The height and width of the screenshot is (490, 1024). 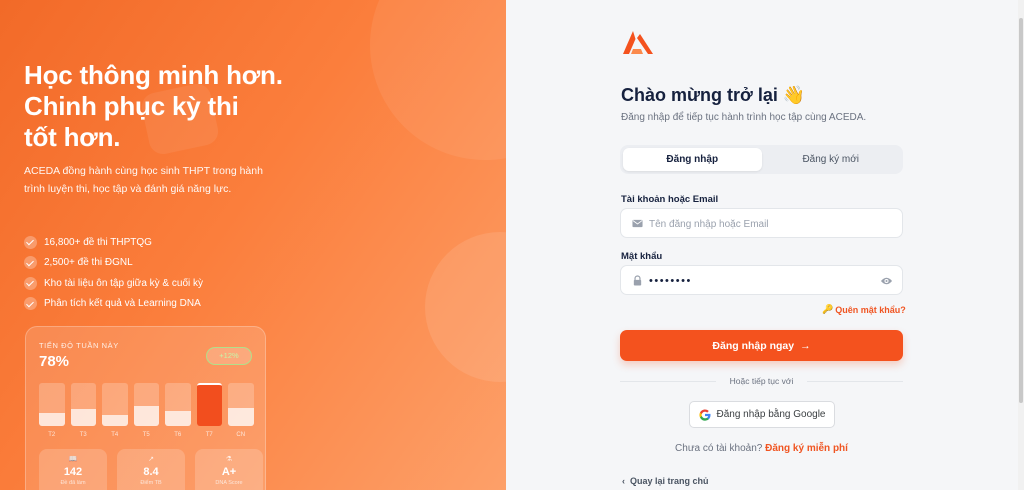 I want to click on stat-tile: ↗ 8.4 Điểm TB, so click(x=151, y=469).